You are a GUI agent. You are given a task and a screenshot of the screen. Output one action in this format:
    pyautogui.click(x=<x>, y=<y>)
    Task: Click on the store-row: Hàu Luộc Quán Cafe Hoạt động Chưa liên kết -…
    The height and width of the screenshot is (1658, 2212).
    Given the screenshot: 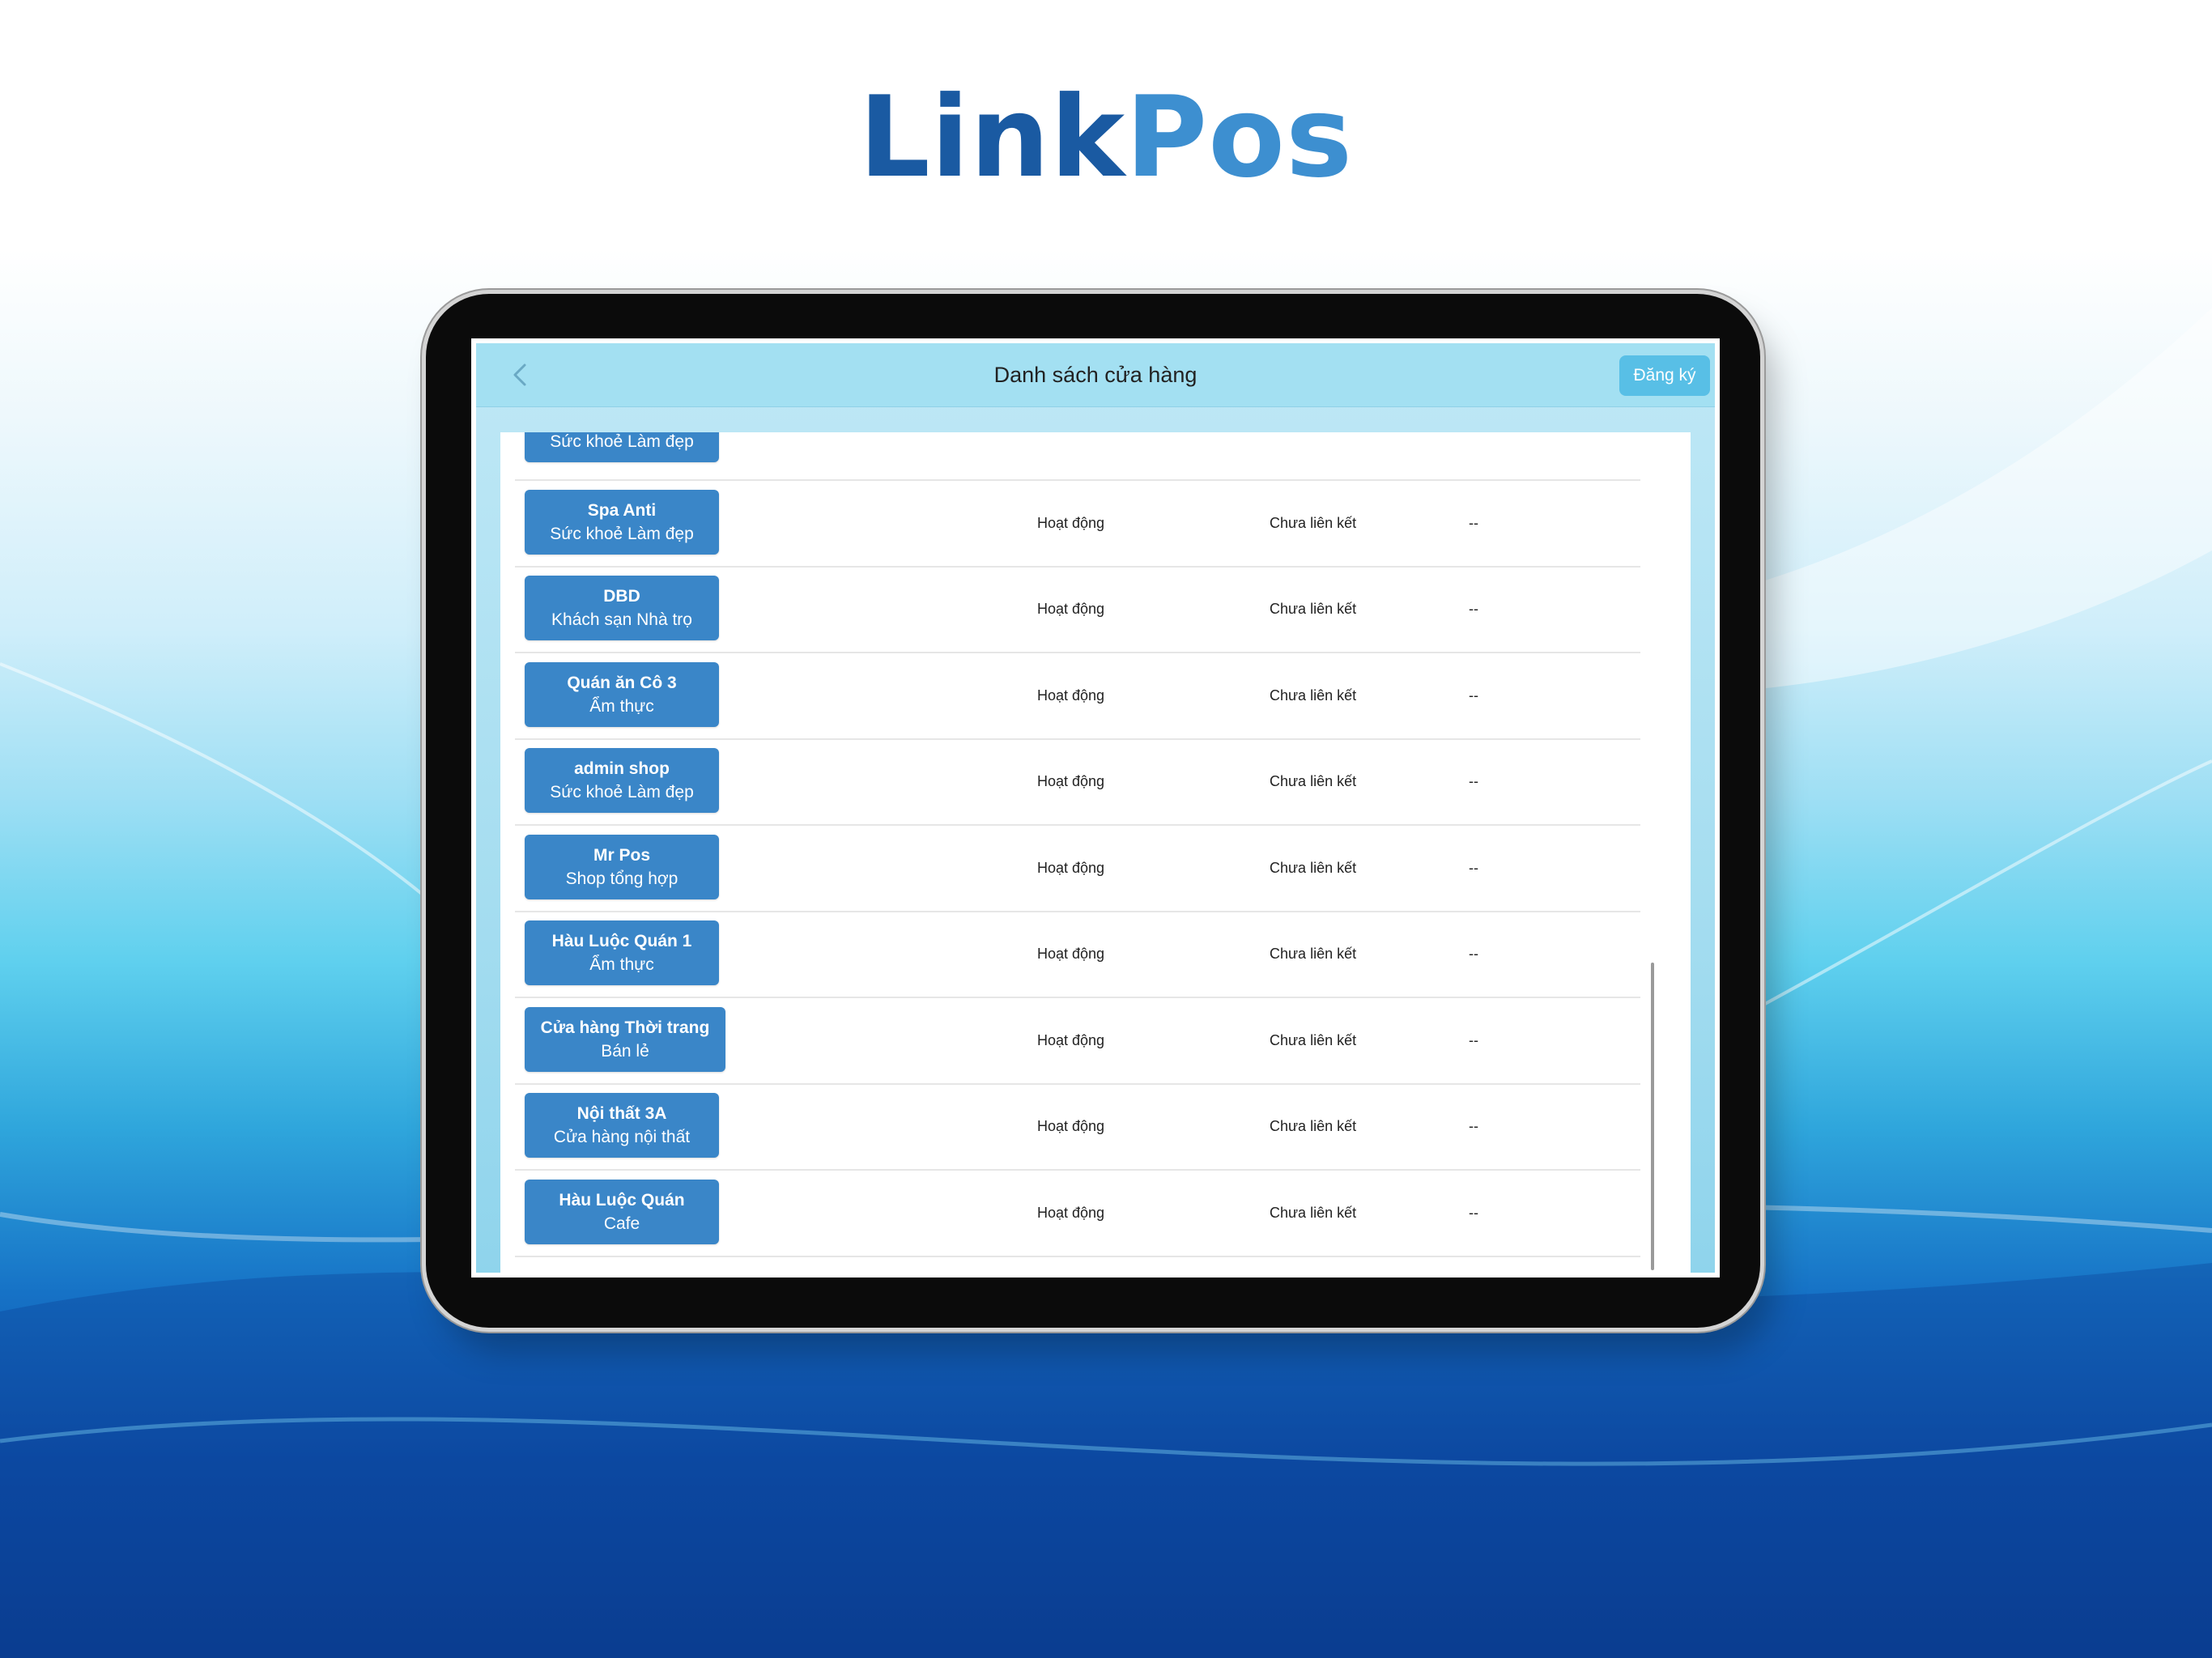 What is the action you would take?
    pyautogui.click(x=1078, y=1213)
    